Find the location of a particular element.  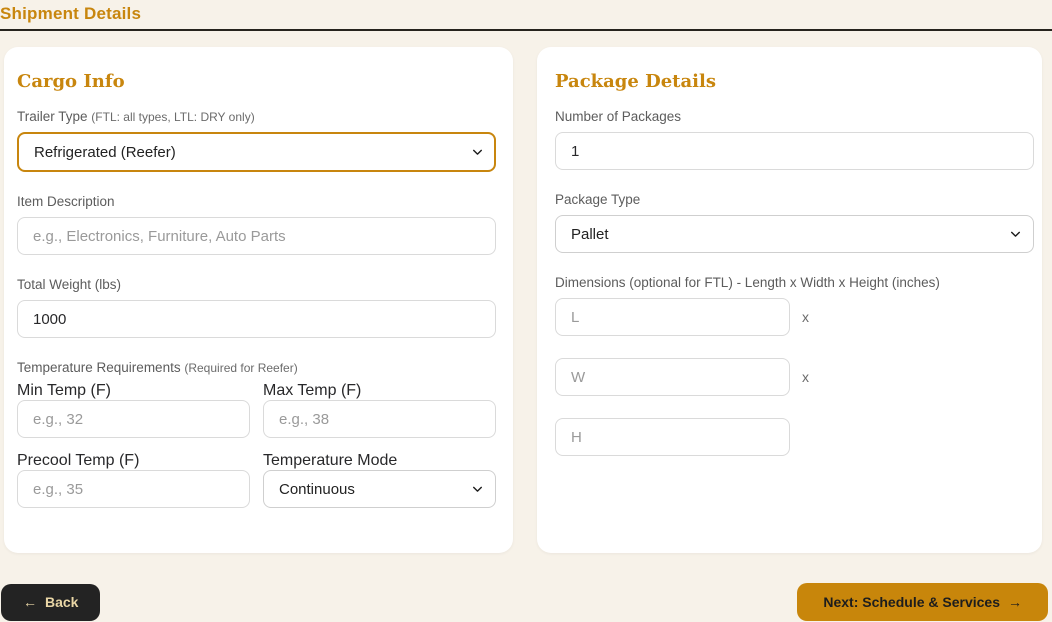

precool-temp-field: Precool Temp (F) is located at coordinates (133, 480).